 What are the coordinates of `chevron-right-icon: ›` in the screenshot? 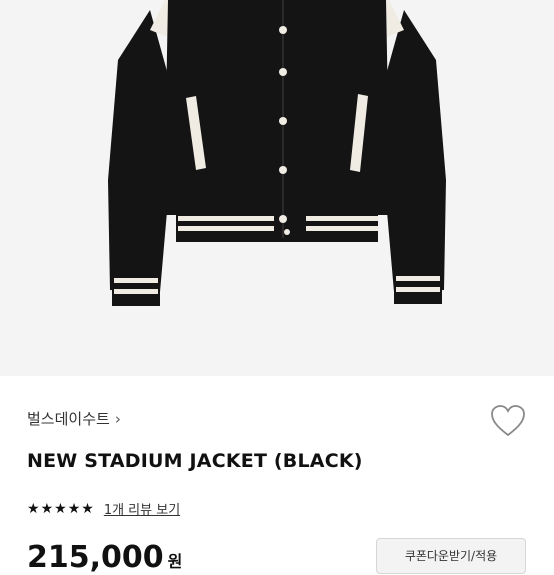 It's located at (117, 418).